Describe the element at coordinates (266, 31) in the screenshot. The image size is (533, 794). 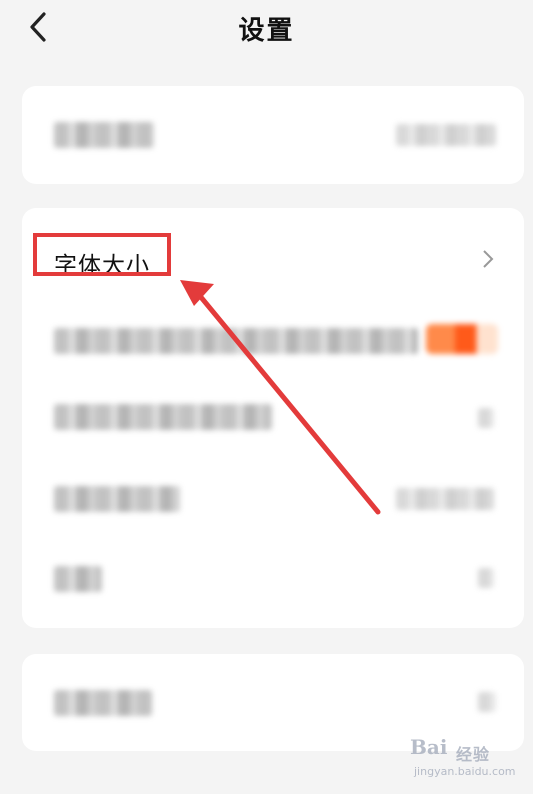
I see `page-title: 设置` at that location.